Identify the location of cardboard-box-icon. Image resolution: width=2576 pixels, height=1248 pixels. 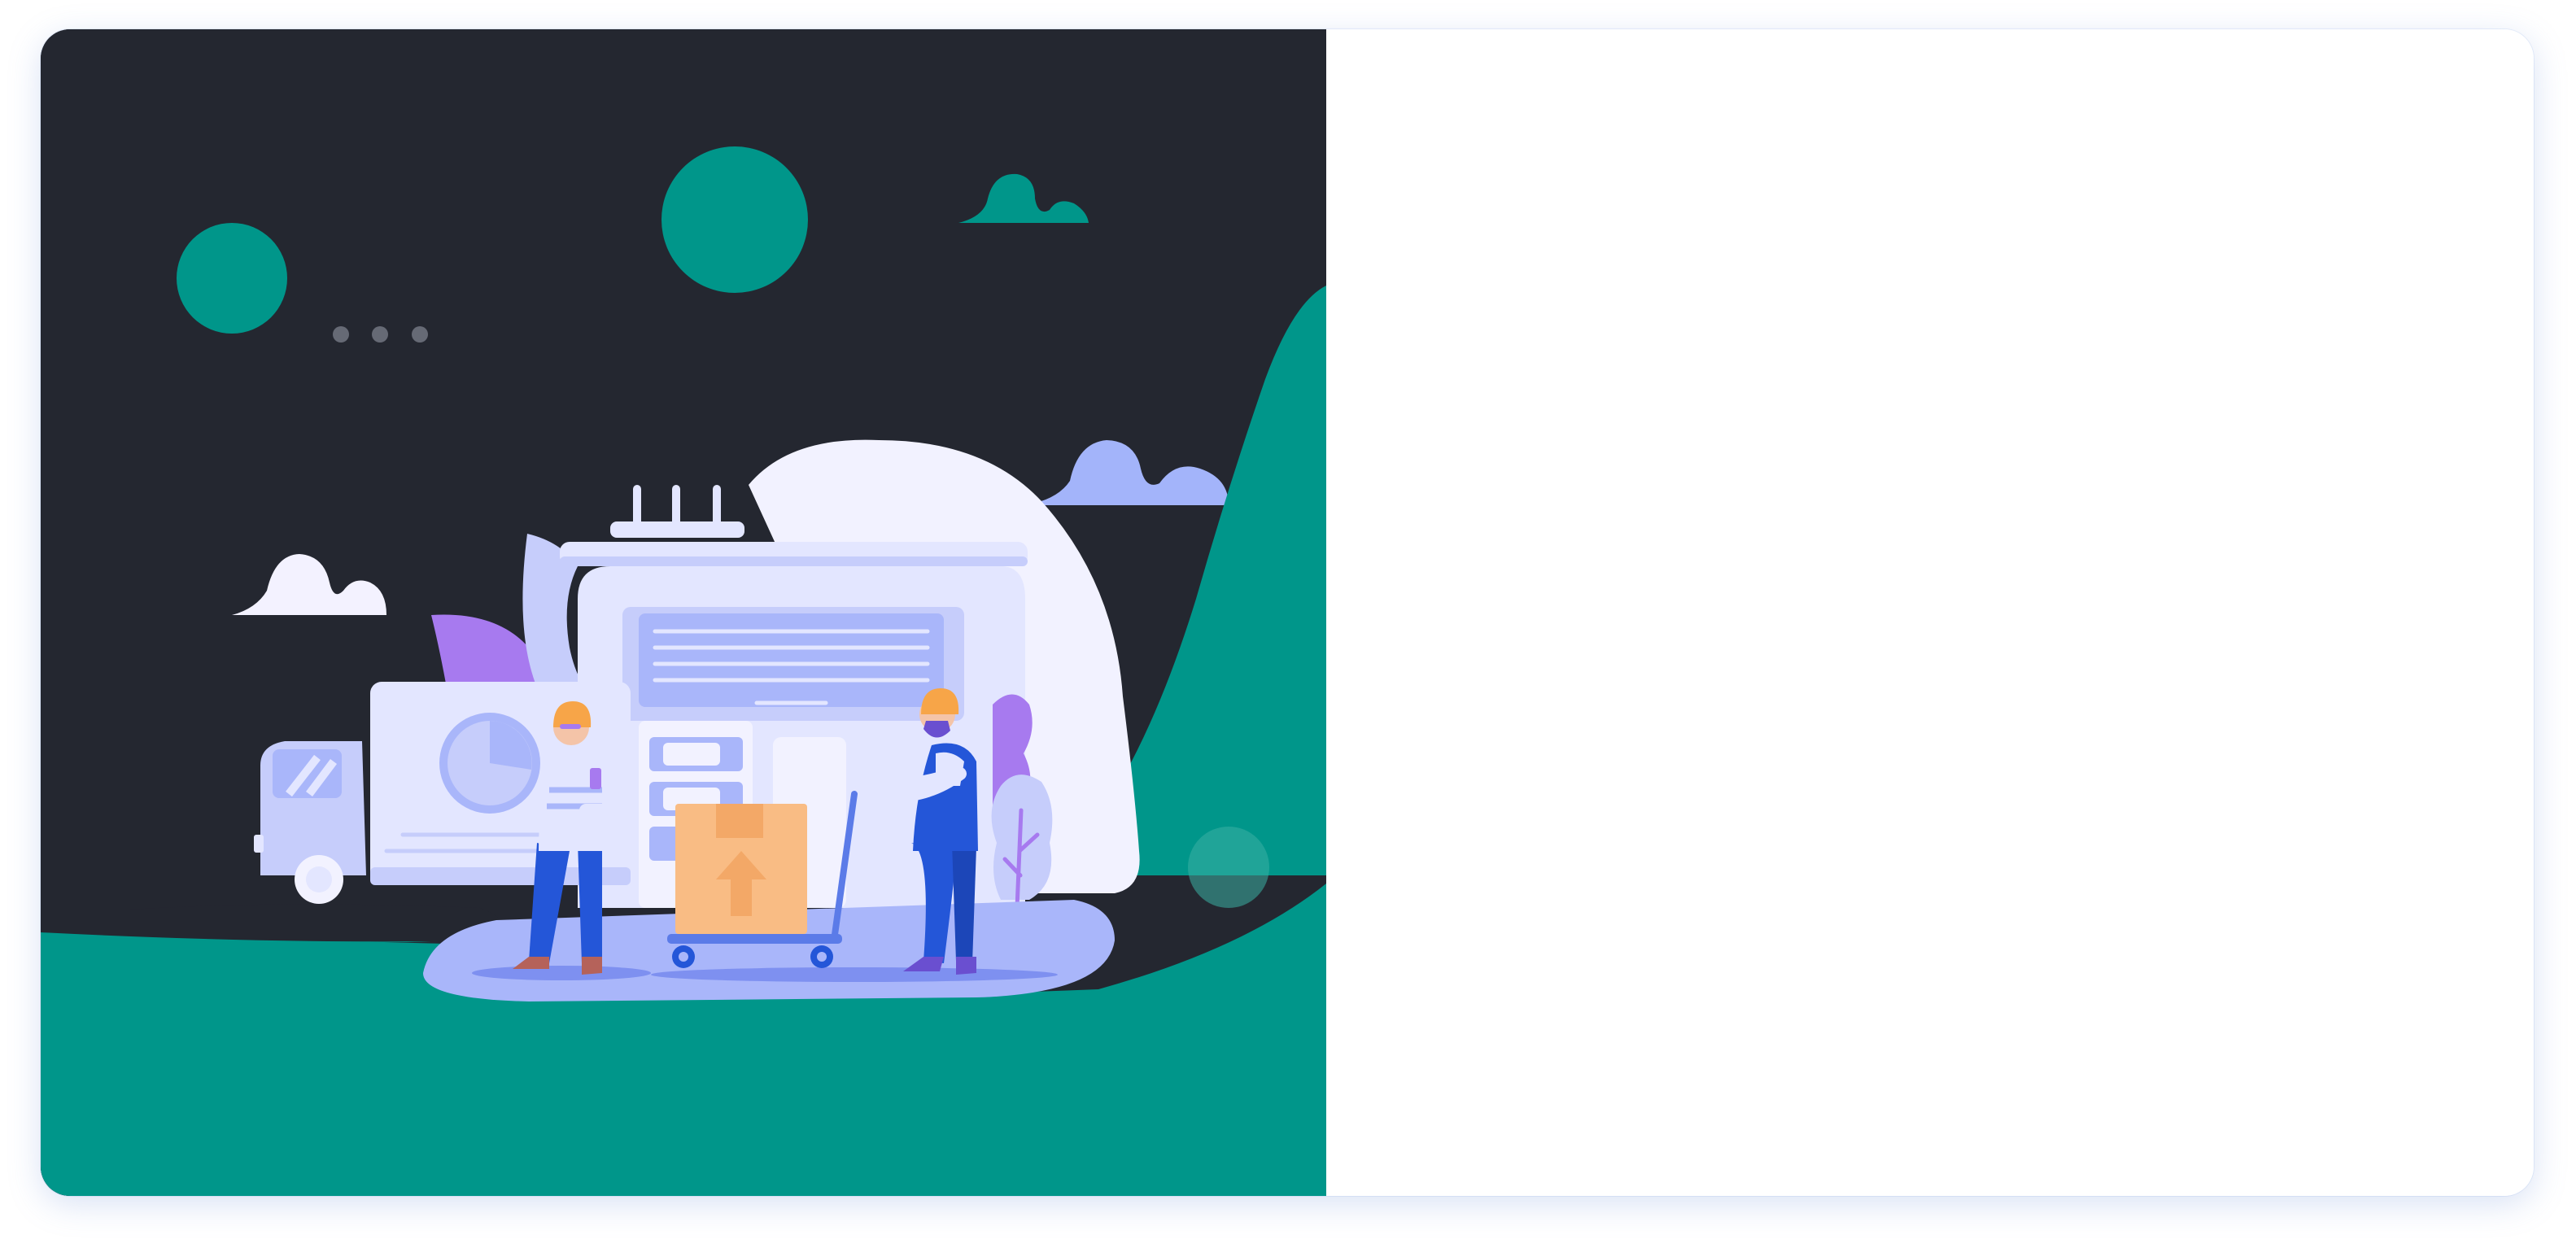
(741, 869).